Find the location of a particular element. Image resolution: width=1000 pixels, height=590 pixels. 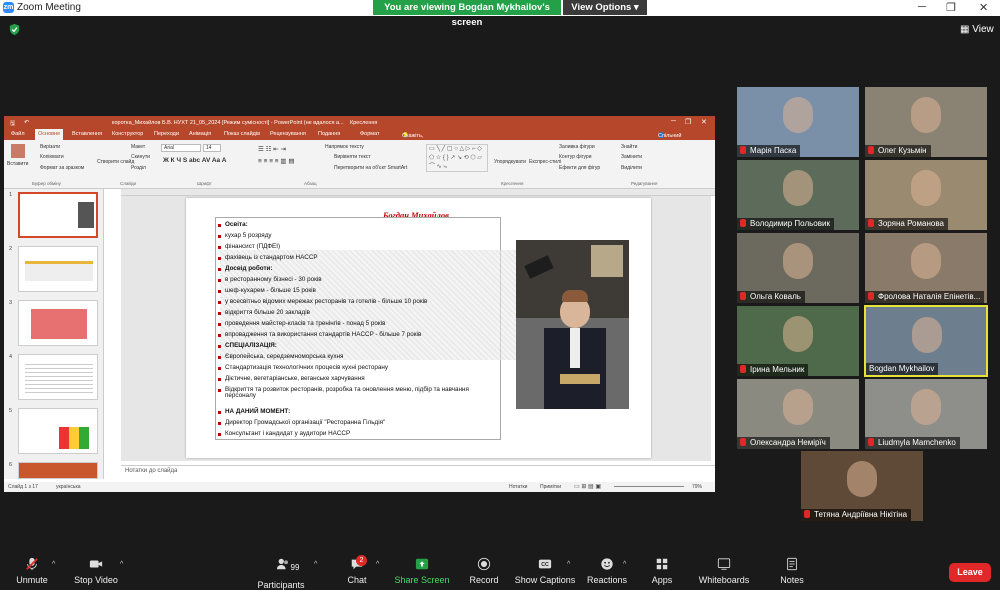

participant-tile: Володимир Польовик is located at coordinates (798, 195).